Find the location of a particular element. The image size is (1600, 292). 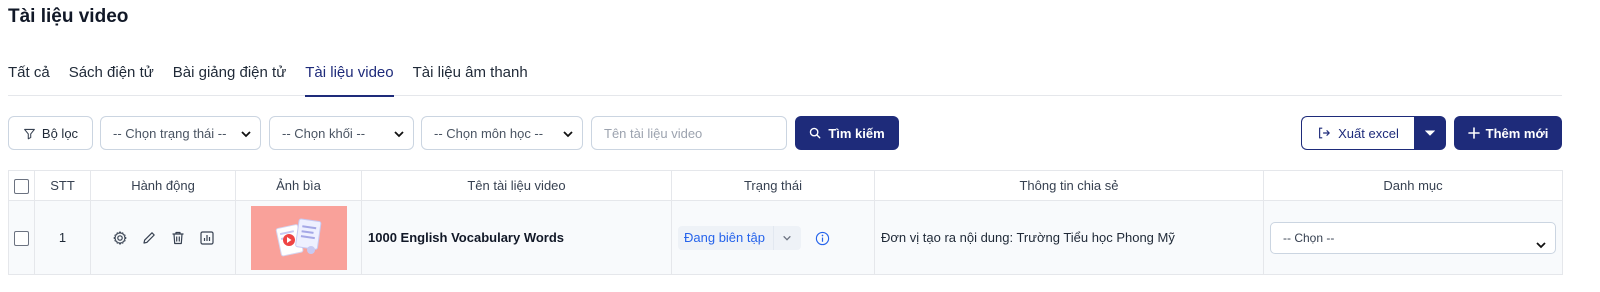

grade-select-value: -- Chọn khối -- is located at coordinates (324, 133).